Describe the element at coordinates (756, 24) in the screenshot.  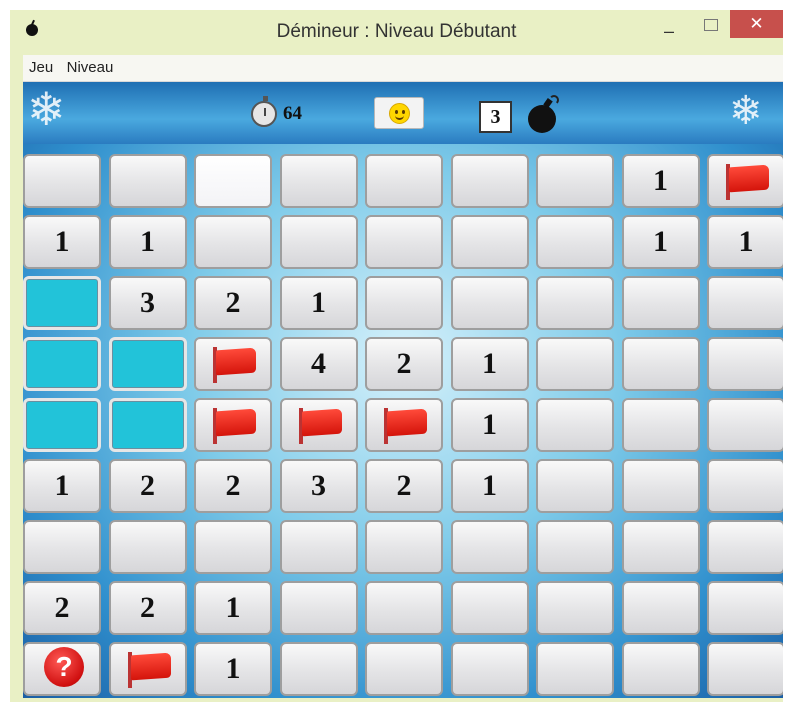
I see `close-button: ✕` at that location.